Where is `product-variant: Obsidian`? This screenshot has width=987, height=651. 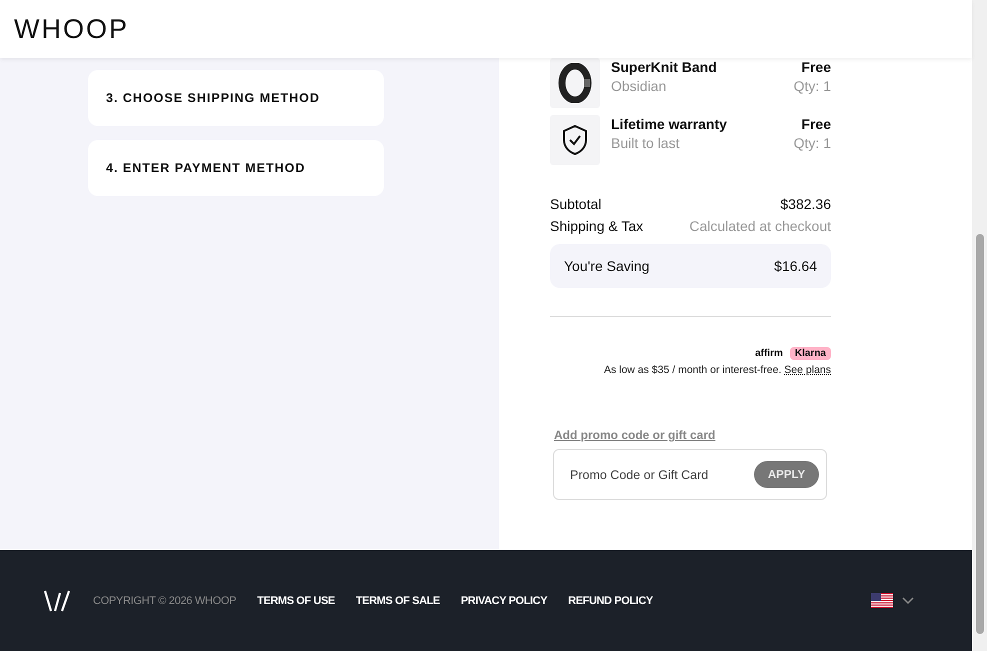 product-variant: Obsidian is located at coordinates (638, 86).